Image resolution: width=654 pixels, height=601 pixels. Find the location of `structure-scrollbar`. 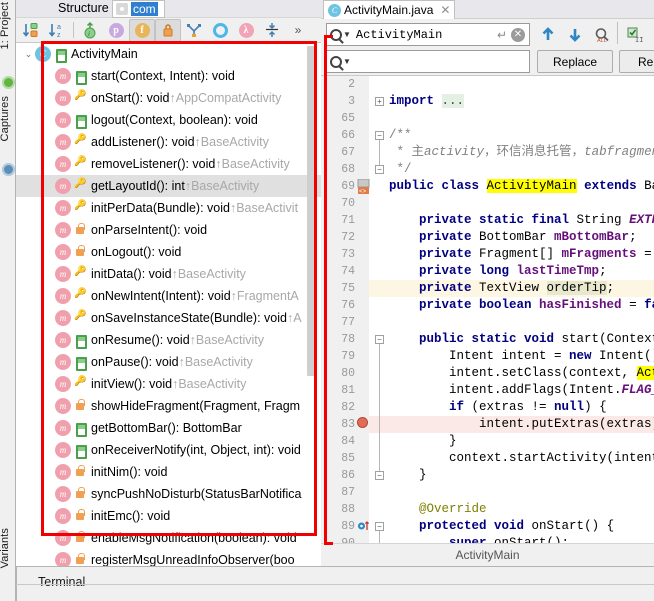

structure-scrollbar is located at coordinates (311, 304).